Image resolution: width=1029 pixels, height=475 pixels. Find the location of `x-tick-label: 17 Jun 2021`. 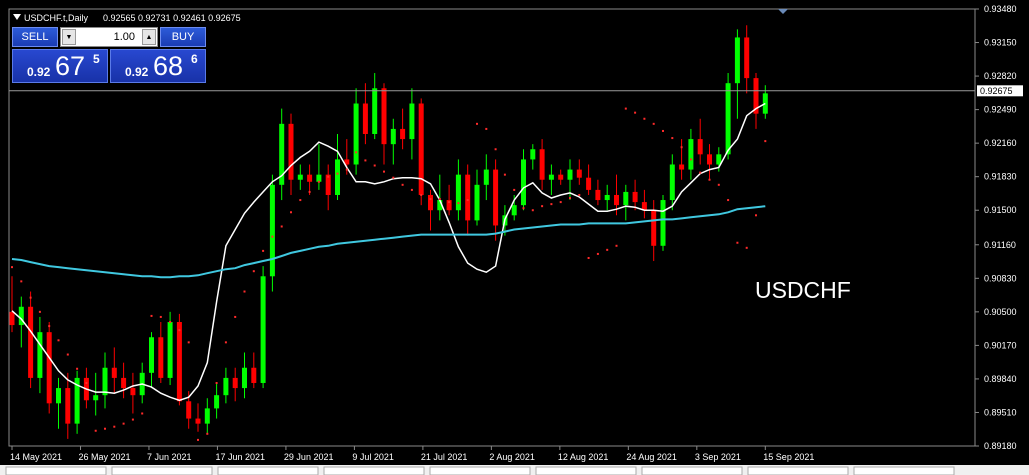

x-tick-label: 17 Jun 2021 is located at coordinates (240, 457).